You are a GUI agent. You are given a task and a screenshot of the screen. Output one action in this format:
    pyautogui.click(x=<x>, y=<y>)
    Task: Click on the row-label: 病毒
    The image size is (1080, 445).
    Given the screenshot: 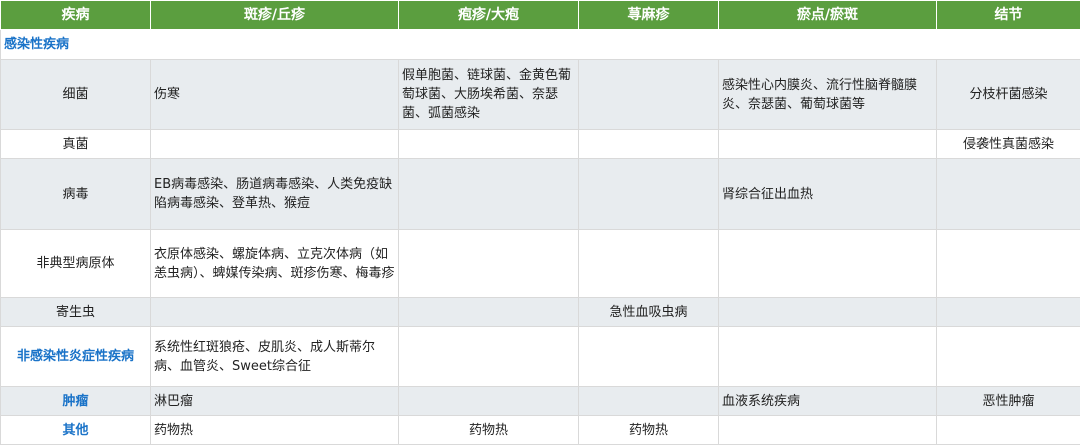 What is the action you would take?
    pyautogui.click(x=75, y=194)
    